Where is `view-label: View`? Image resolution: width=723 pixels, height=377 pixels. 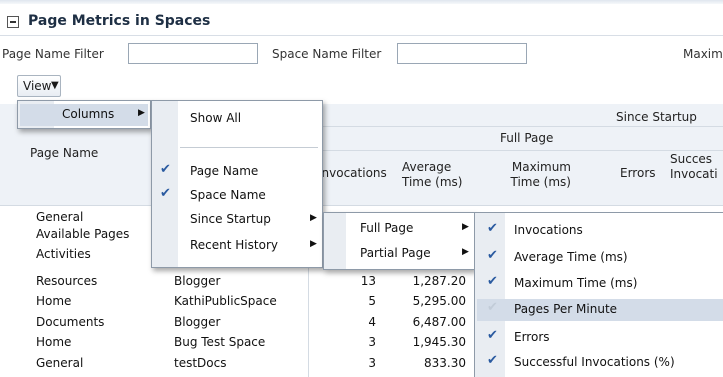
view-label: View is located at coordinates (37, 86).